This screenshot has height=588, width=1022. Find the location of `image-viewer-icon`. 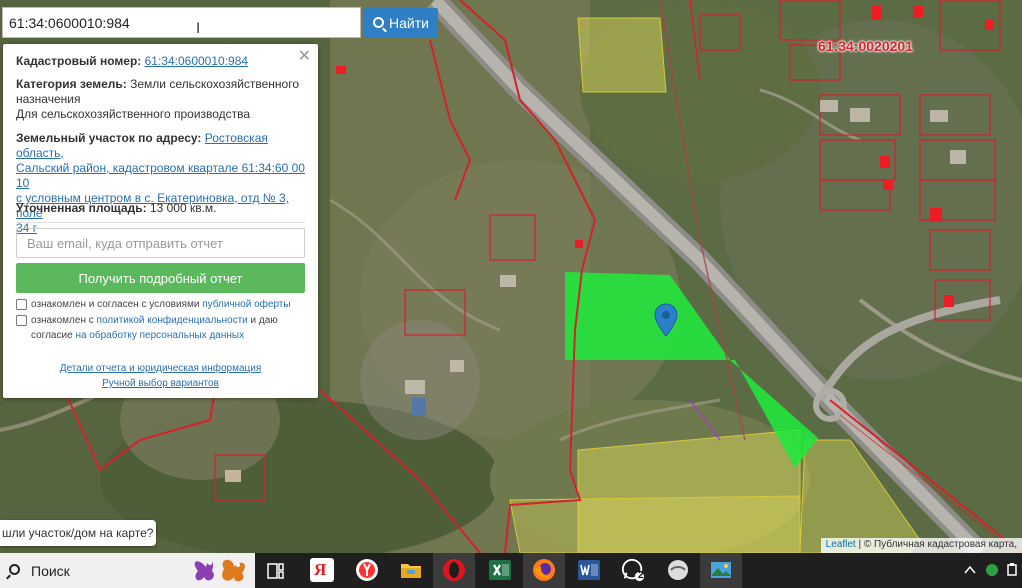

image-viewer-icon is located at coordinates (721, 570).